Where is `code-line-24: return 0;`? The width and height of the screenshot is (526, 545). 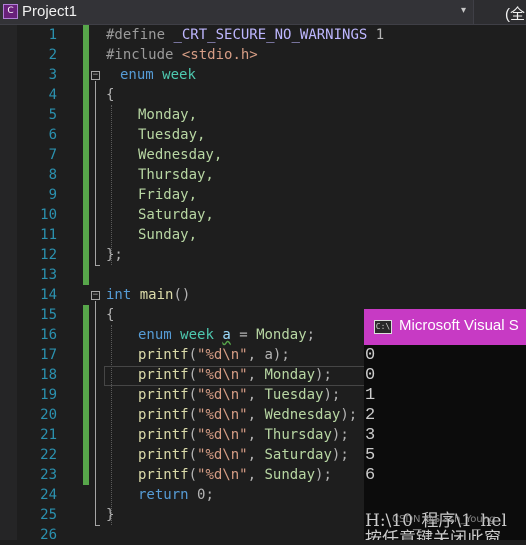
code-line-24: return 0; is located at coordinates (176, 495).